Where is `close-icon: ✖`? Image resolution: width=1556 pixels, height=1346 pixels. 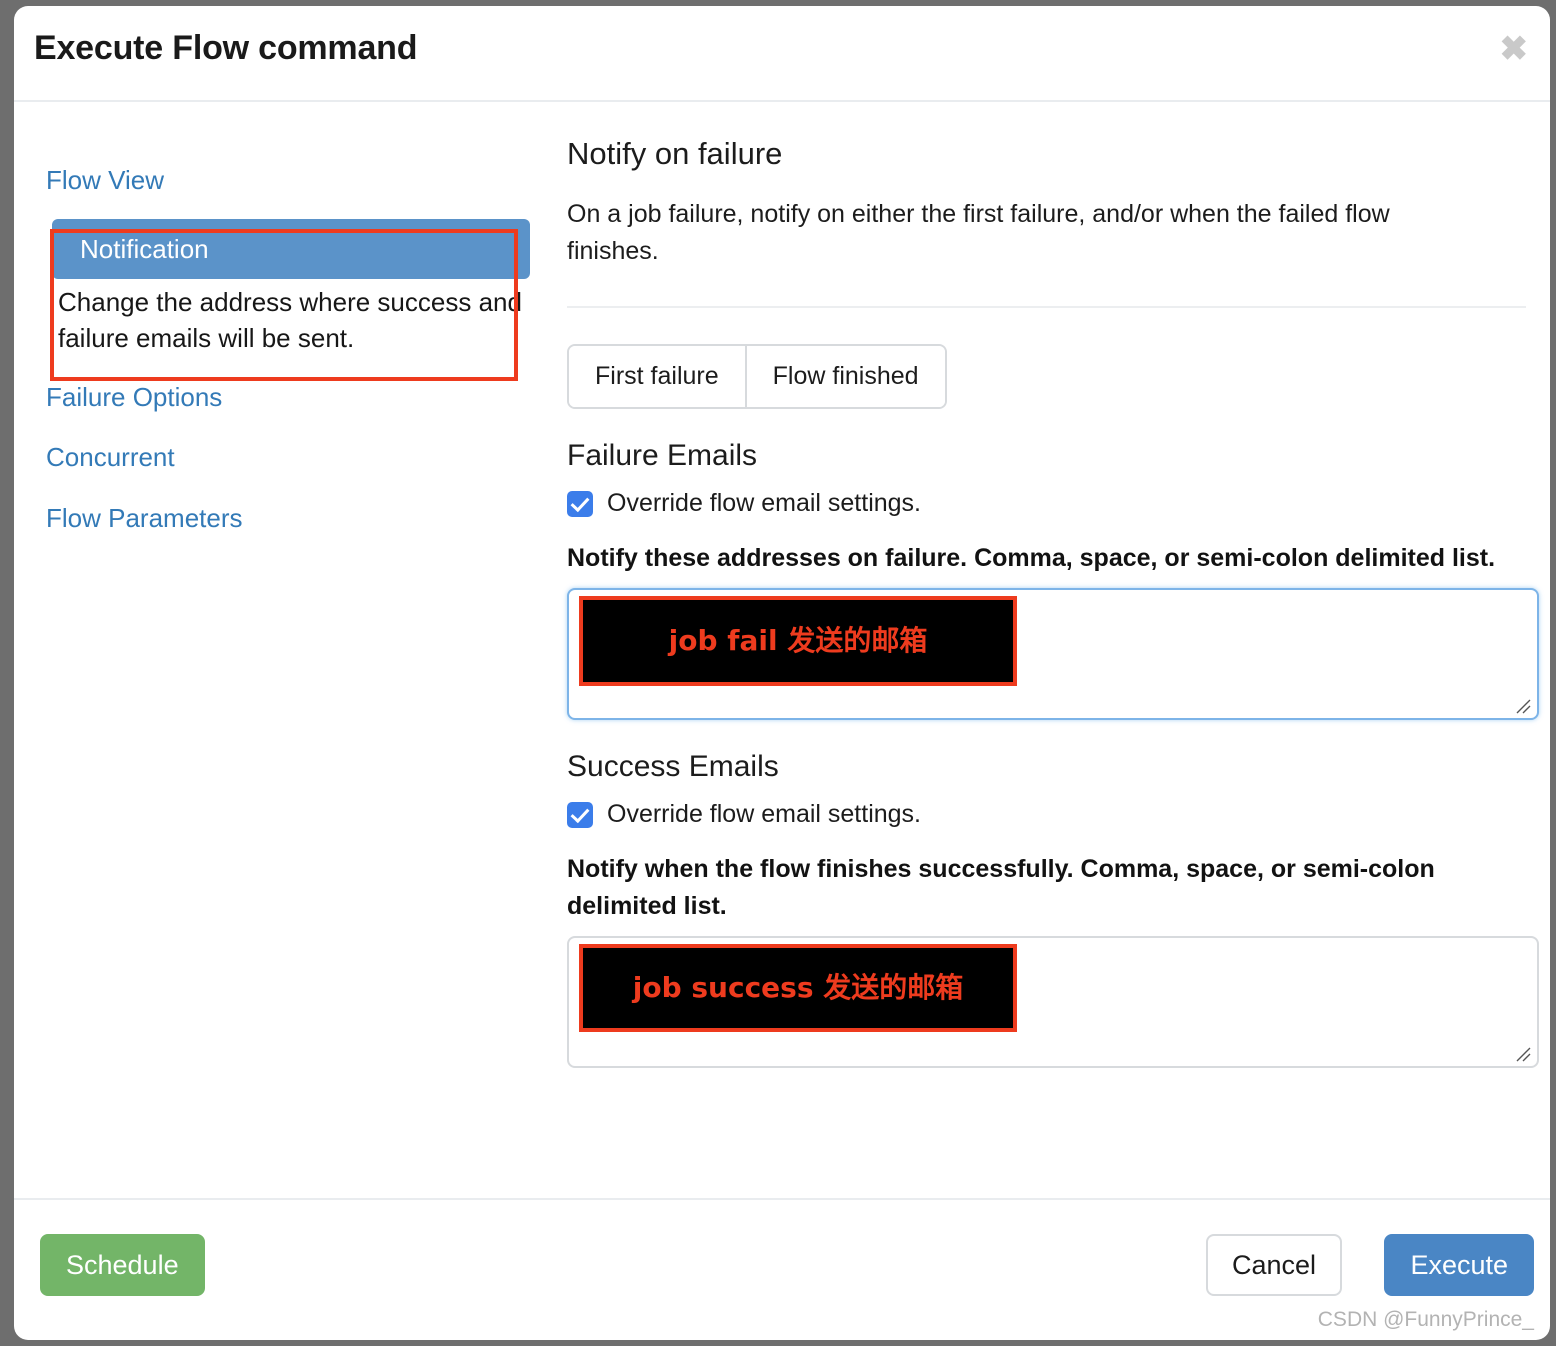 close-icon: ✖ is located at coordinates (1514, 49).